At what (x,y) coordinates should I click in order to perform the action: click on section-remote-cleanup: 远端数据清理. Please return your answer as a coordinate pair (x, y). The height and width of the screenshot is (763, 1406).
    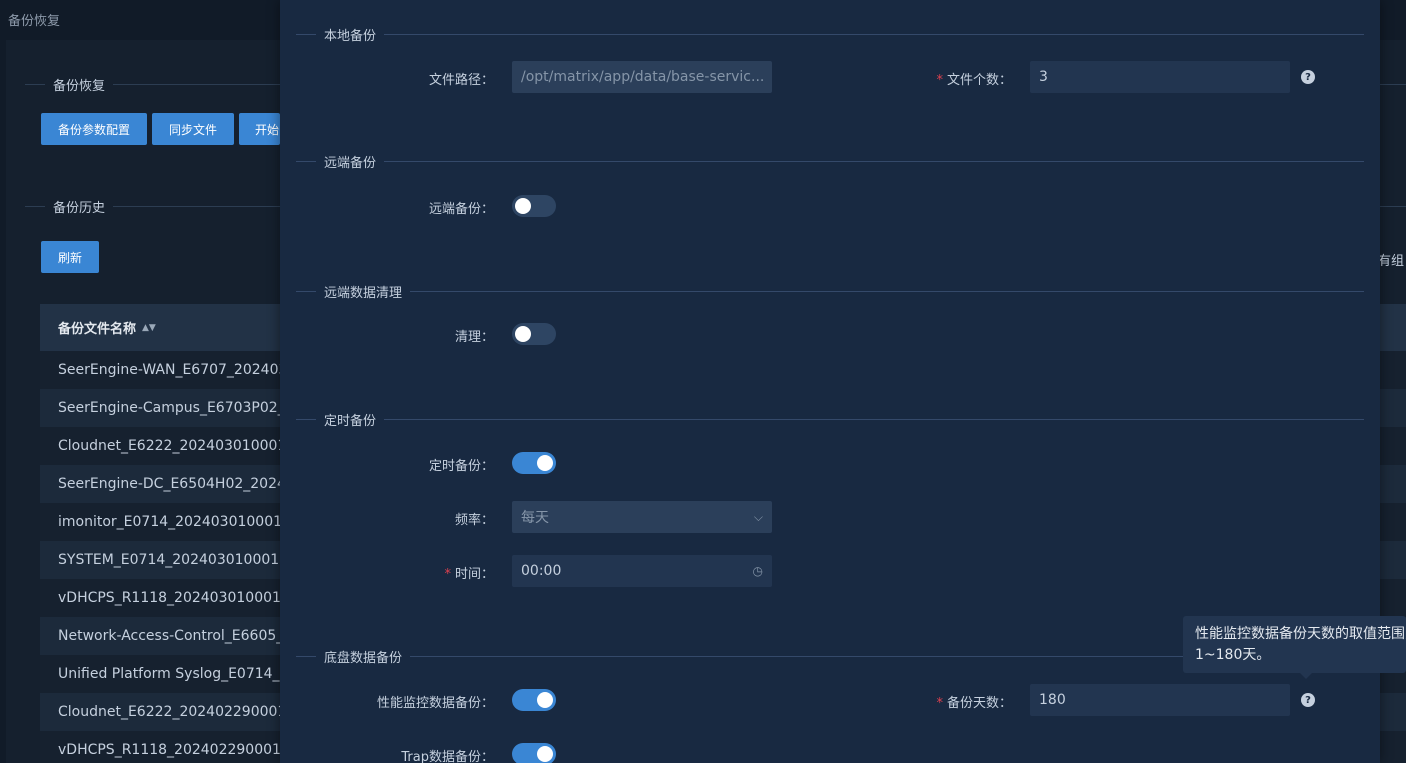
    Looking at the image, I should click on (830, 291).